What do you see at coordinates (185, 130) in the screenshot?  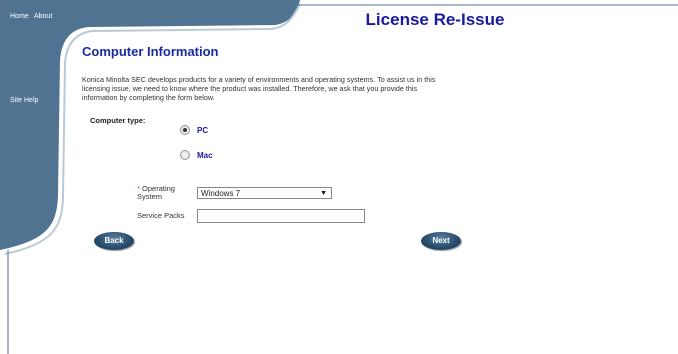 I see `radio-pc` at bounding box center [185, 130].